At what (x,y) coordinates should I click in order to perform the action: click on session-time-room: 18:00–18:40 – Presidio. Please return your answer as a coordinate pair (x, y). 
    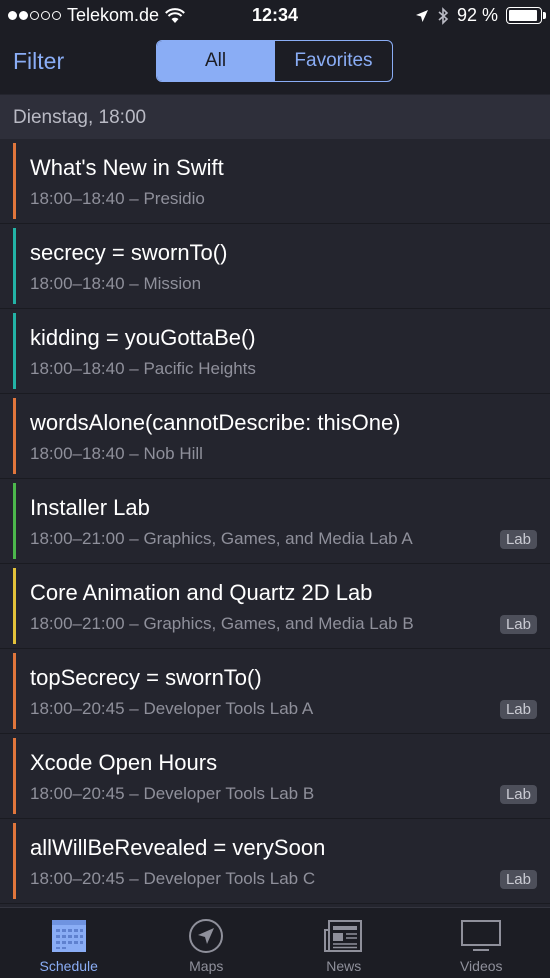
    Looking at the image, I should click on (117, 198).